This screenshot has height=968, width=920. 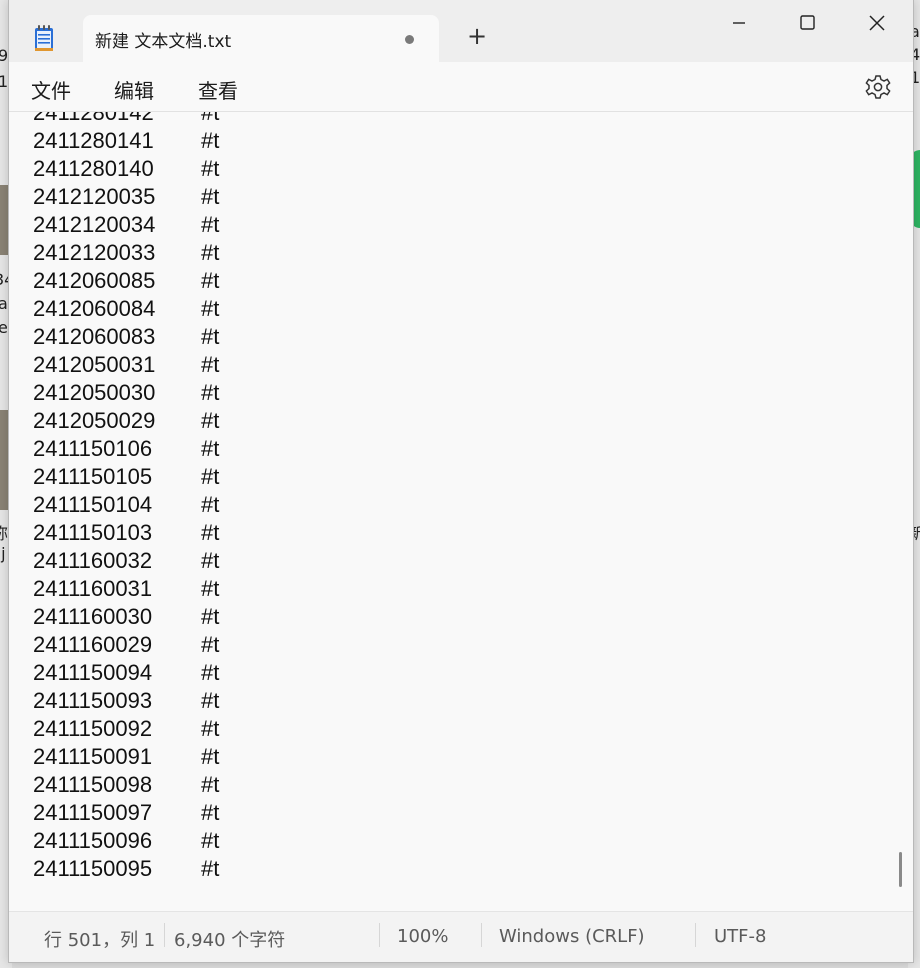 I want to click on menu-view: 查看, so click(x=218, y=89).